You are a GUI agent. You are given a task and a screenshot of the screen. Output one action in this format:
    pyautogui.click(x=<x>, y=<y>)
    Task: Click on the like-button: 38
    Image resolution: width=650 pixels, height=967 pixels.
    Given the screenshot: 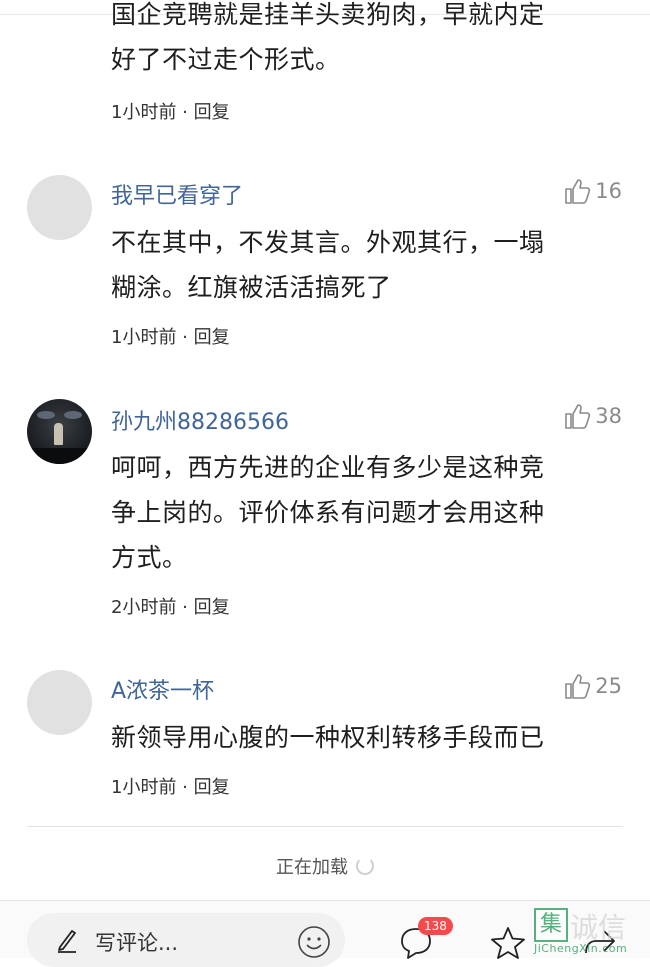 What is the action you would take?
    pyautogui.click(x=592, y=416)
    